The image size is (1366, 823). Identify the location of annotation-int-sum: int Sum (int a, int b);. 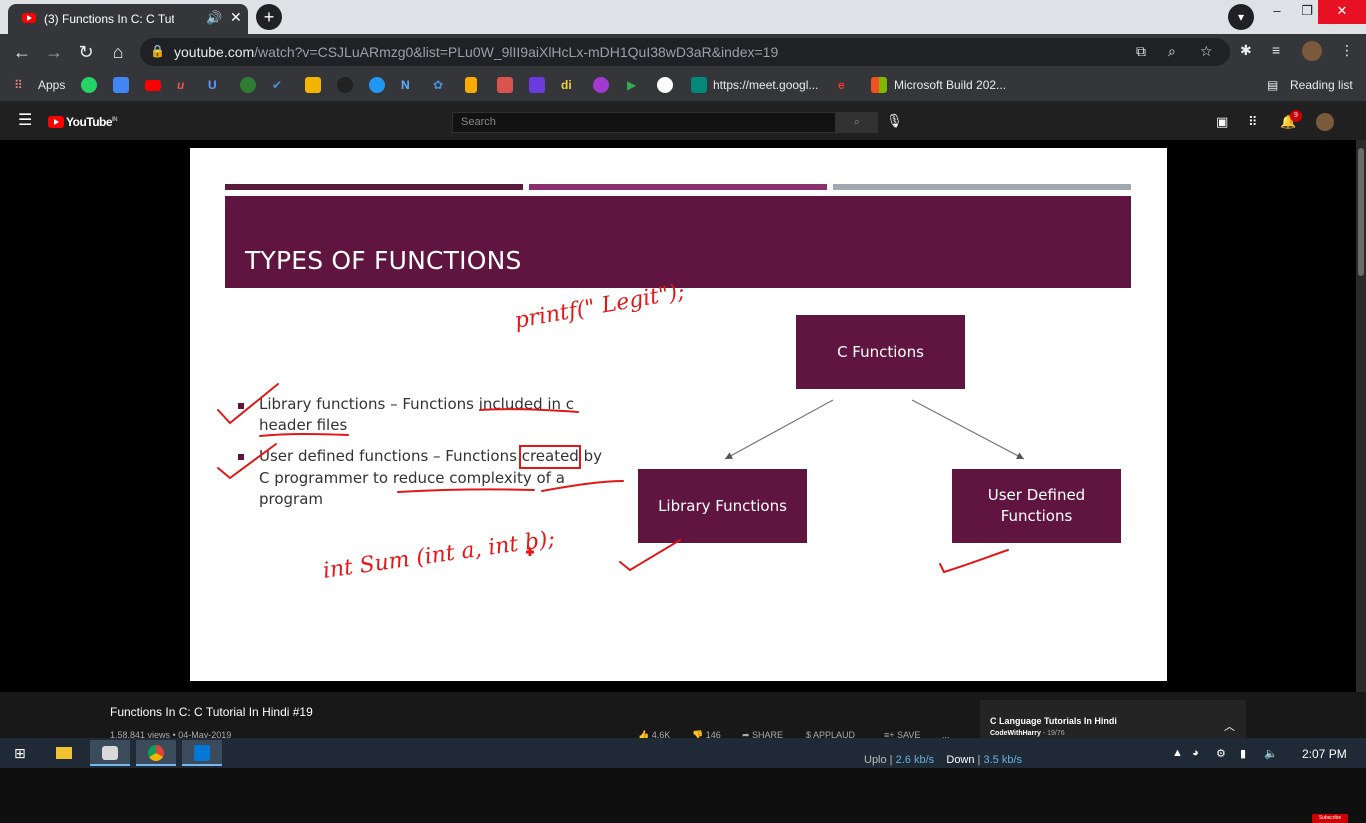
(438, 555).